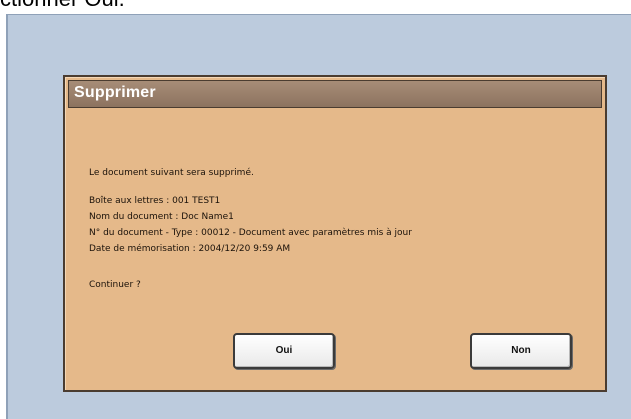  I want to click on continue-question: Continuer ?, so click(115, 285).